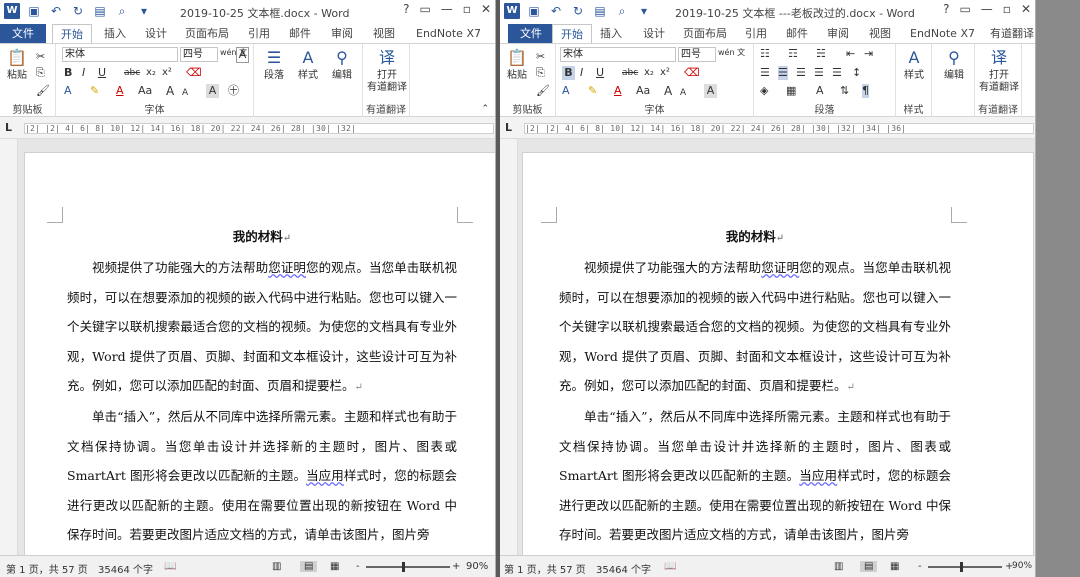  Describe the element at coordinates (68, 73) in the screenshot. I see `bold-button: B` at that location.